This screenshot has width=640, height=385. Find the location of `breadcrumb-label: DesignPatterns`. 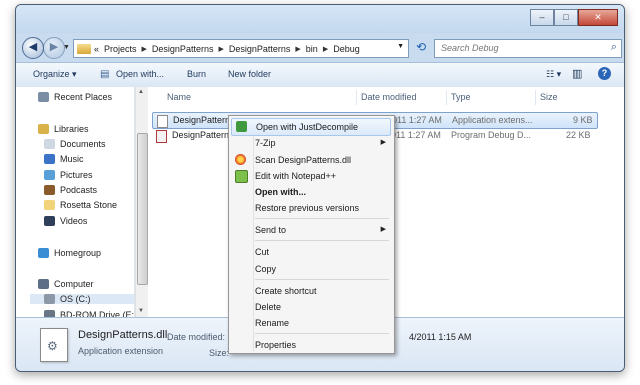

breadcrumb-label: DesignPatterns is located at coordinates (259, 48).